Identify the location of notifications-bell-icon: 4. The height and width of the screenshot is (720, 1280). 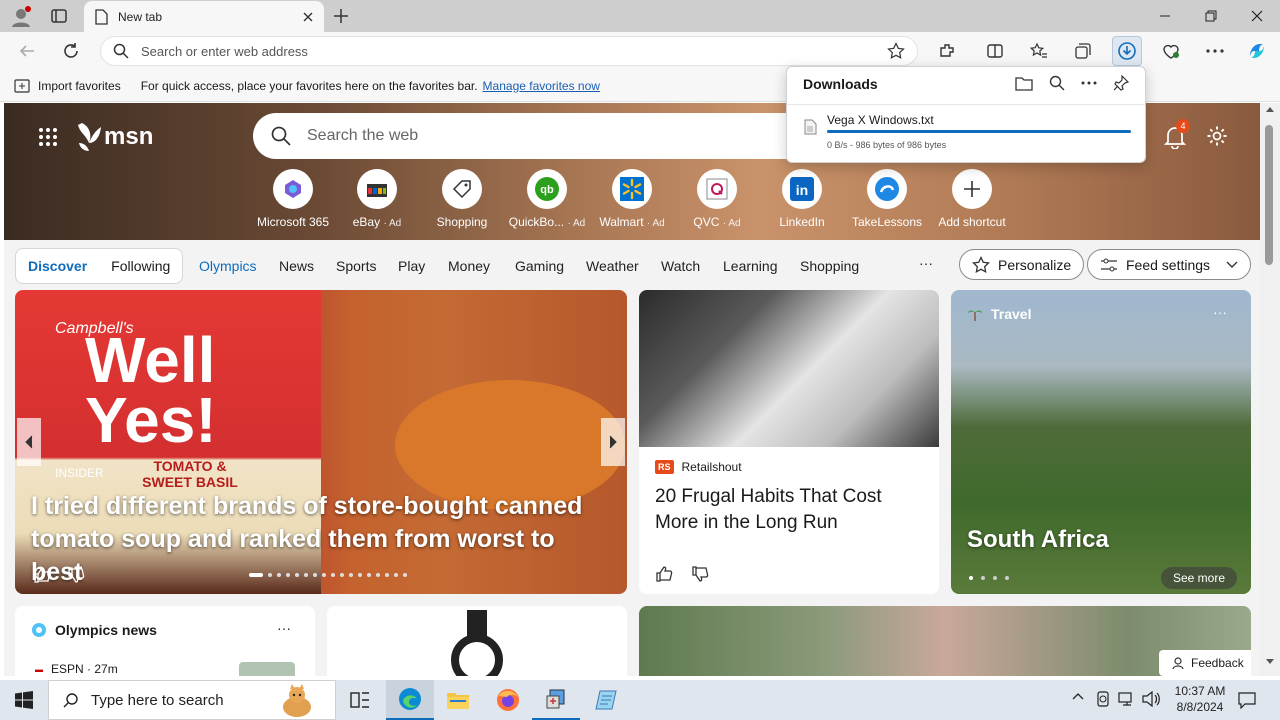
(1177, 134).